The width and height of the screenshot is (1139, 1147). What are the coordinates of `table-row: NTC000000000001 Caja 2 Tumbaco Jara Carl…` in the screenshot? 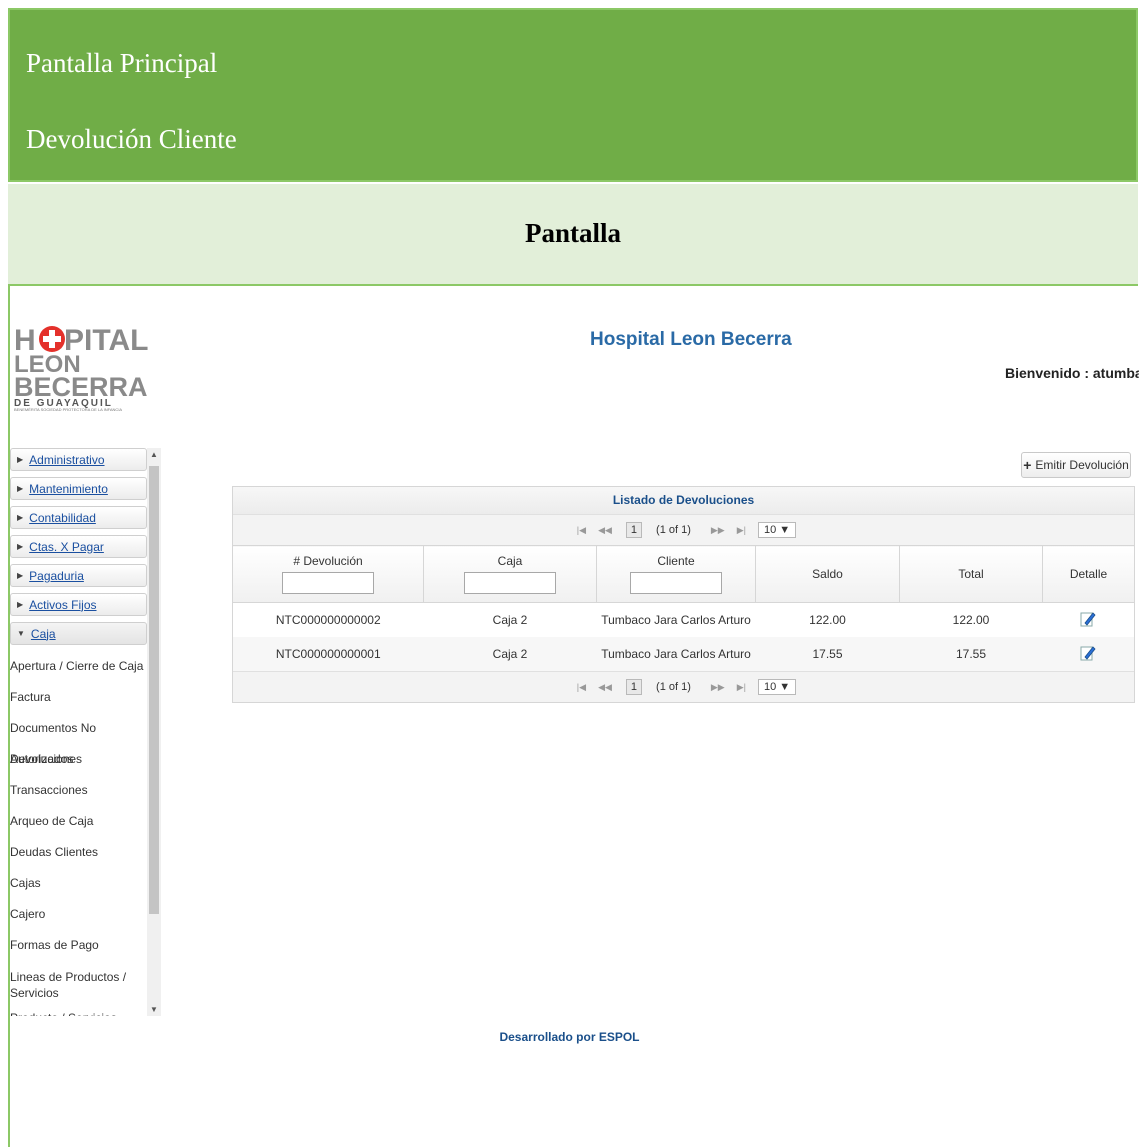 It's located at (683, 654).